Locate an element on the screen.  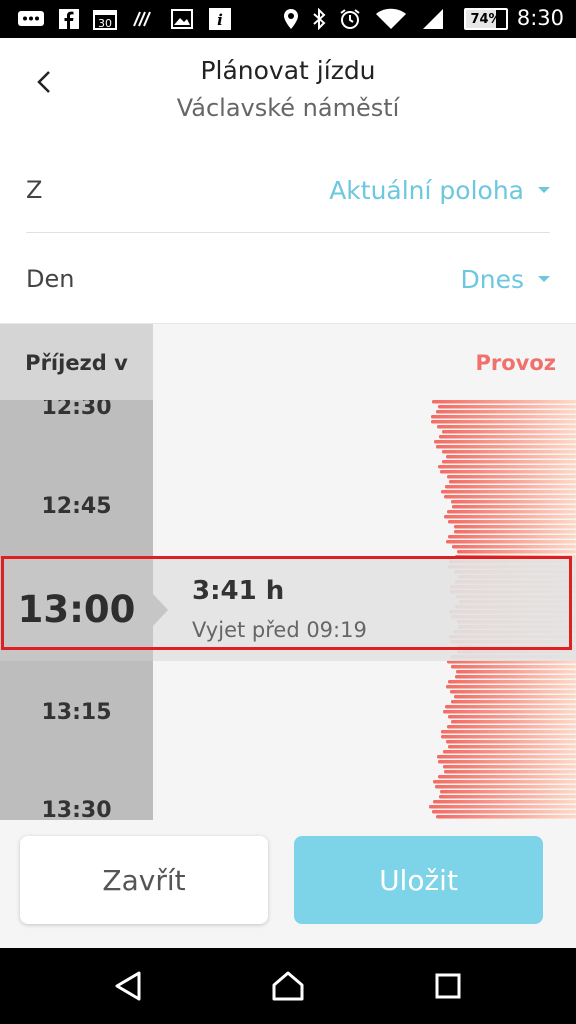
svg-text: i is located at coordinates (220, 20).